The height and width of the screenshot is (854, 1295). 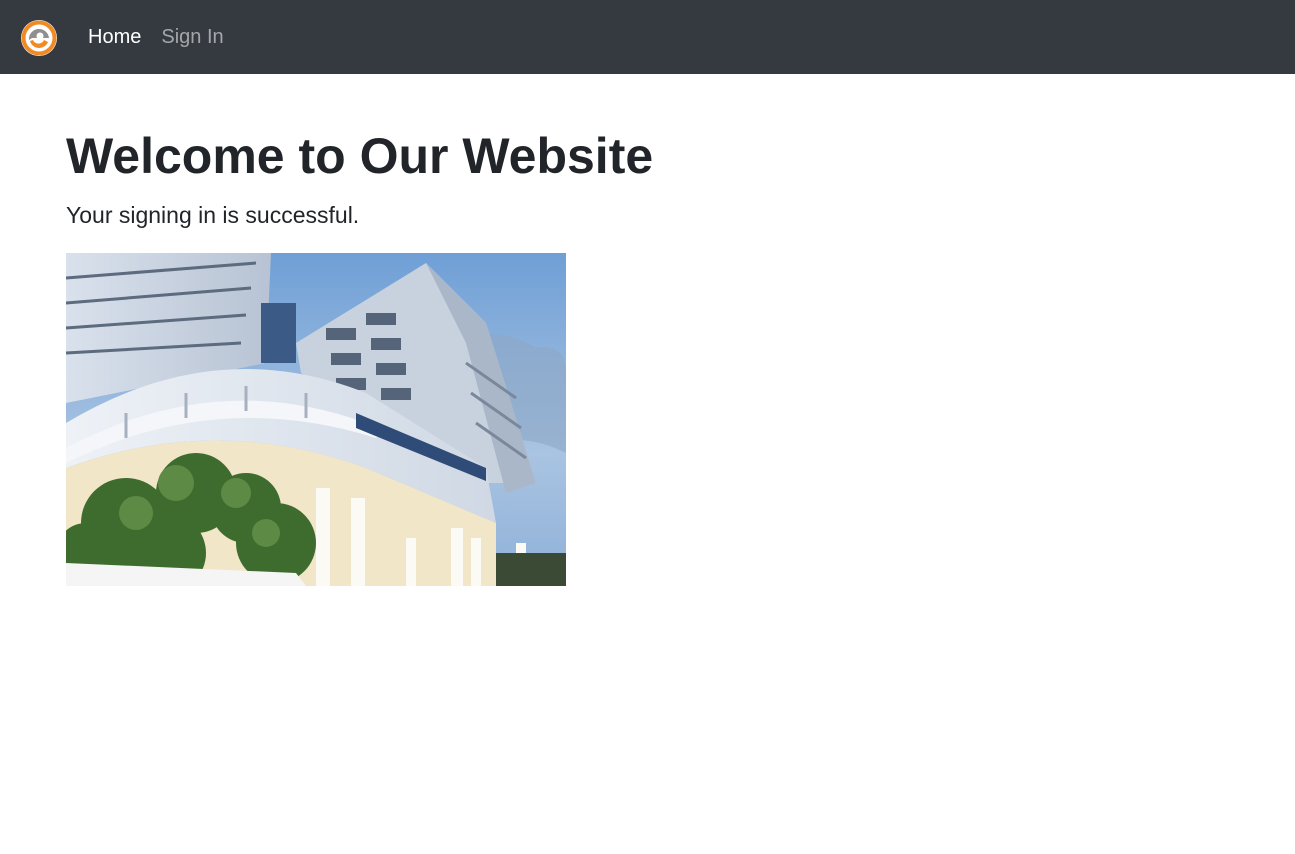 What do you see at coordinates (39, 38) in the screenshot?
I see `brand-logo-icon` at bounding box center [39, 38].